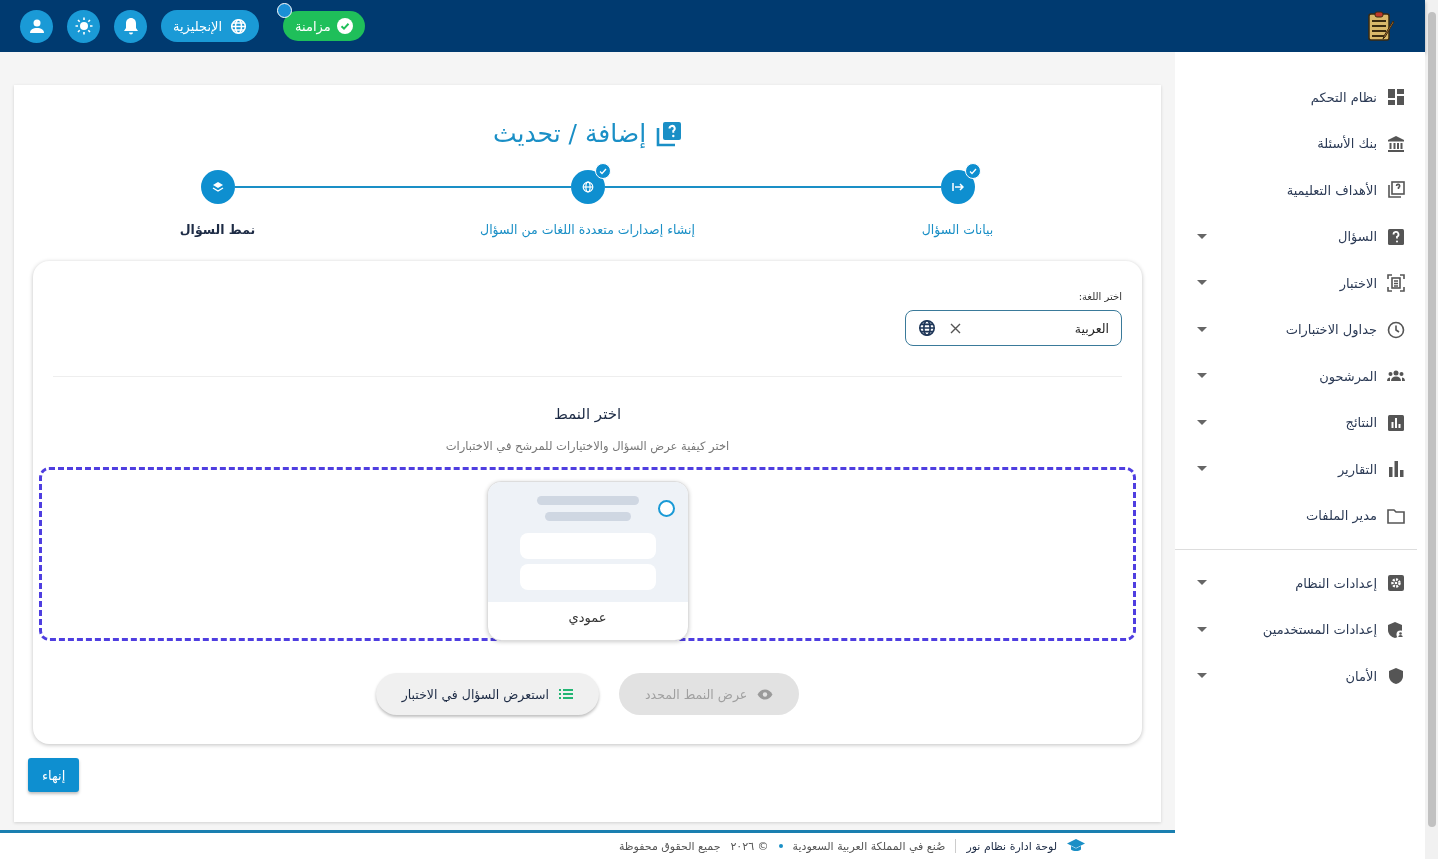 This screenshot has width=1438, height=859. Describe the element at coordinates (765, 694) in the screenshot. I see `eye-icon` at that location.